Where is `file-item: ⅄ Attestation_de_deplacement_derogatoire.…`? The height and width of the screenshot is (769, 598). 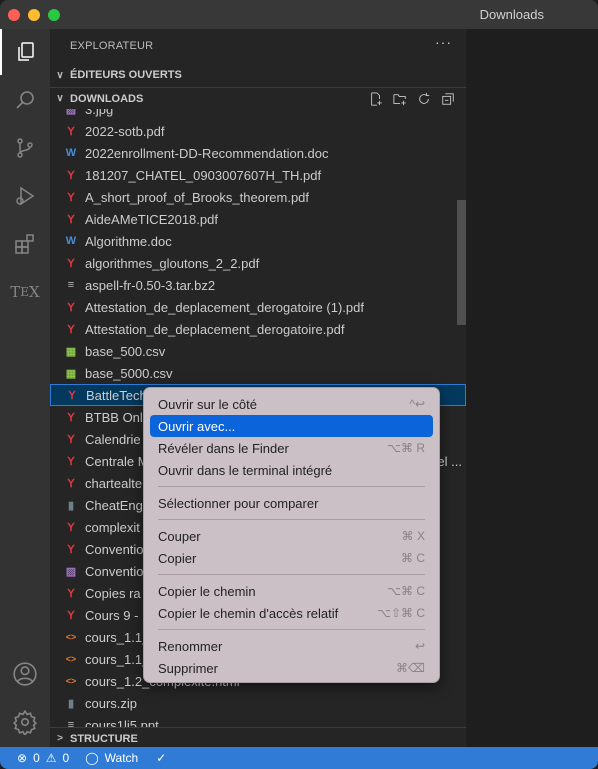
file-item: ⅄ Attestation_de_deplacement_derogatoire.… is located at coordinates (258, 329).